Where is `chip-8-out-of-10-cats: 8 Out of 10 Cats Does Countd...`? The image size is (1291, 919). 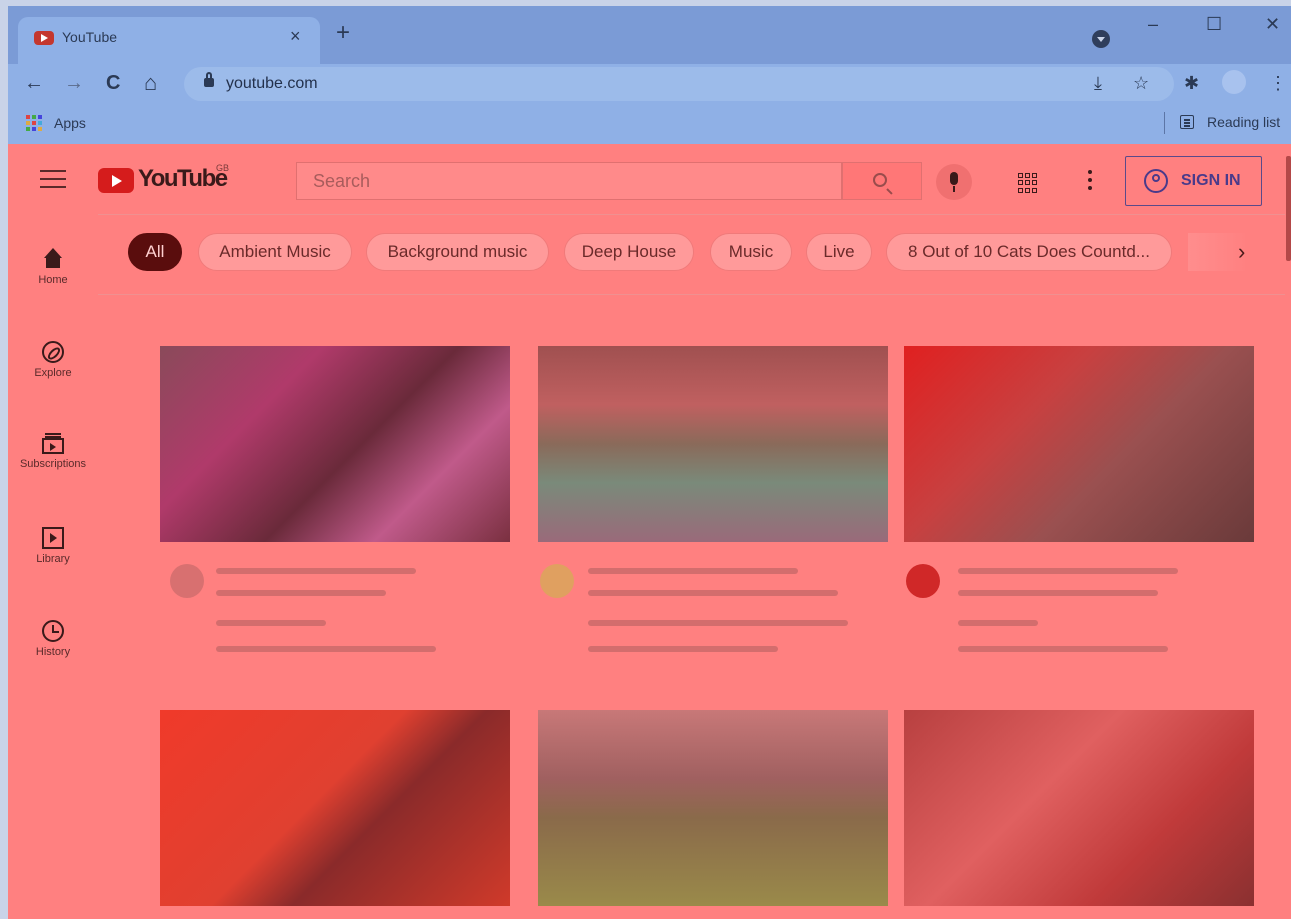 chip-8-out-of-10-cats: 8 Out of 10 Cats Does Countd... is located at coordinates (1029, 252).